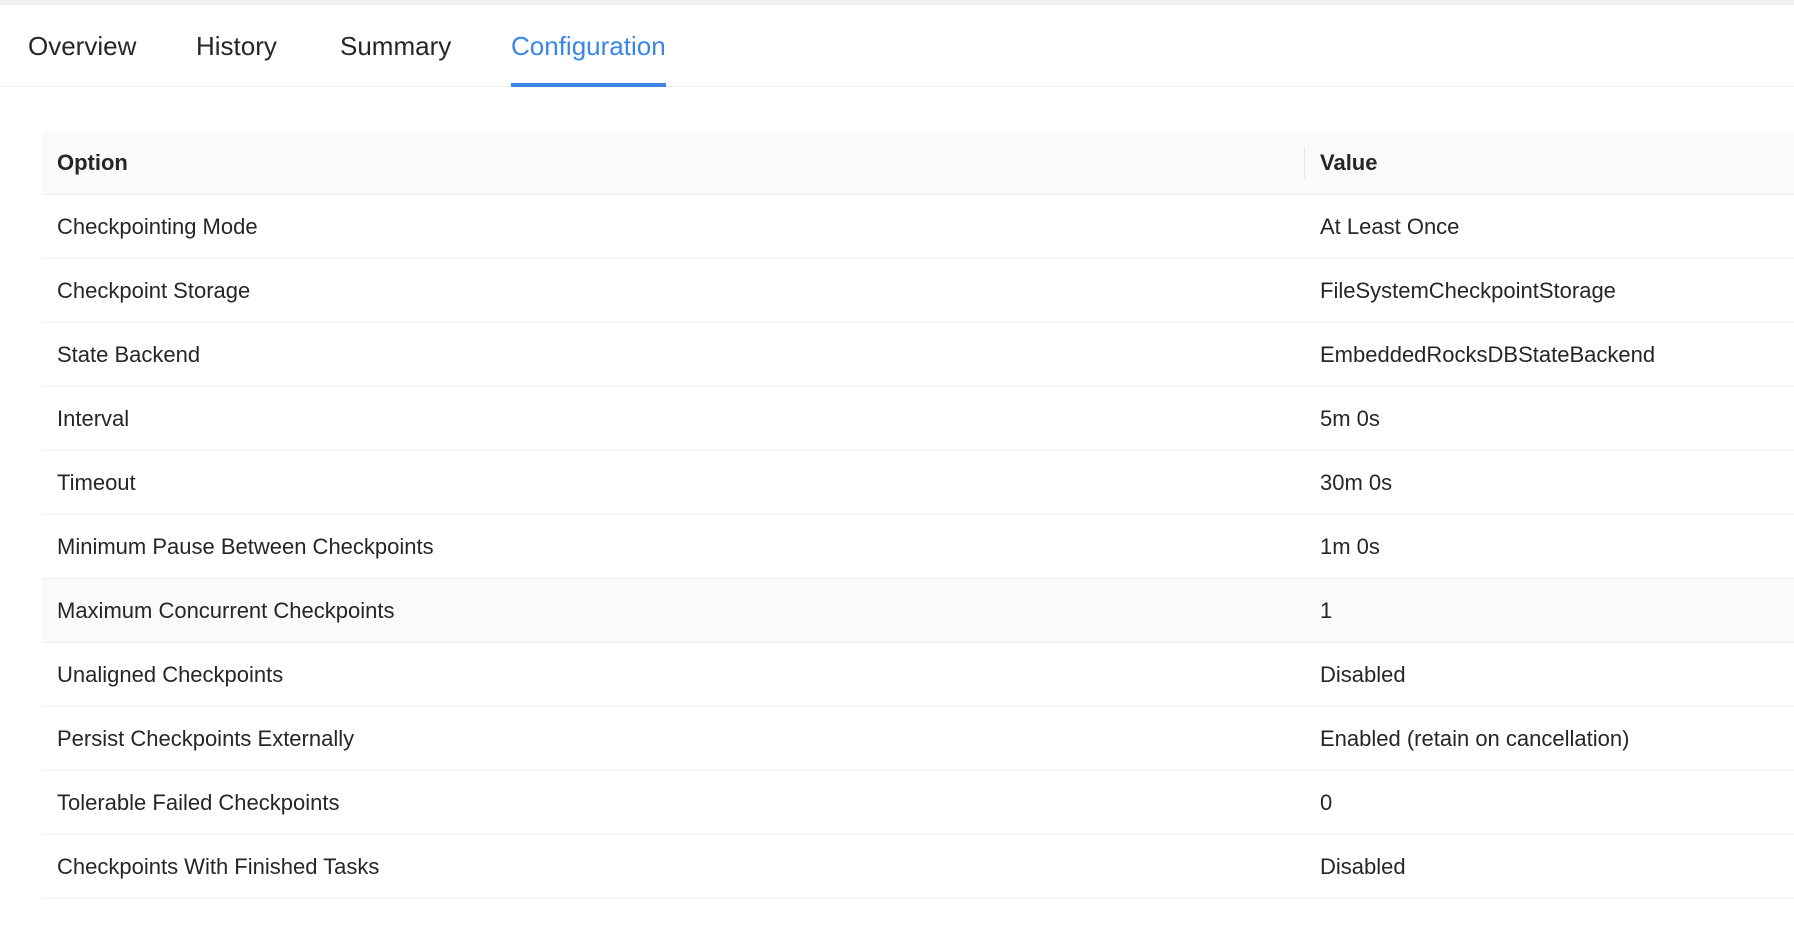 This screenshot has height=950, width=1794. I want to click on value-cell: Enabled (retain on cancellation), so click(1475, 738).